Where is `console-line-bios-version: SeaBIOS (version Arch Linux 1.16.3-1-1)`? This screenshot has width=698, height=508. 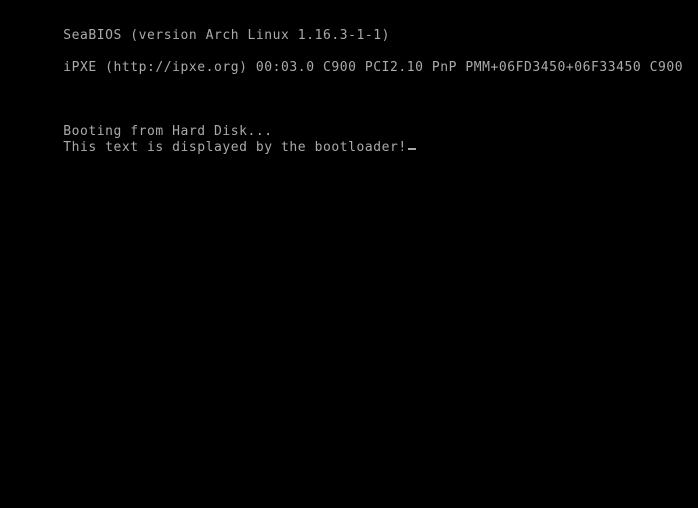 console-line-bios-version: SeaBIOS (version Arch Linux 1.16.3-1-1) is located at coordinates (355, 27).